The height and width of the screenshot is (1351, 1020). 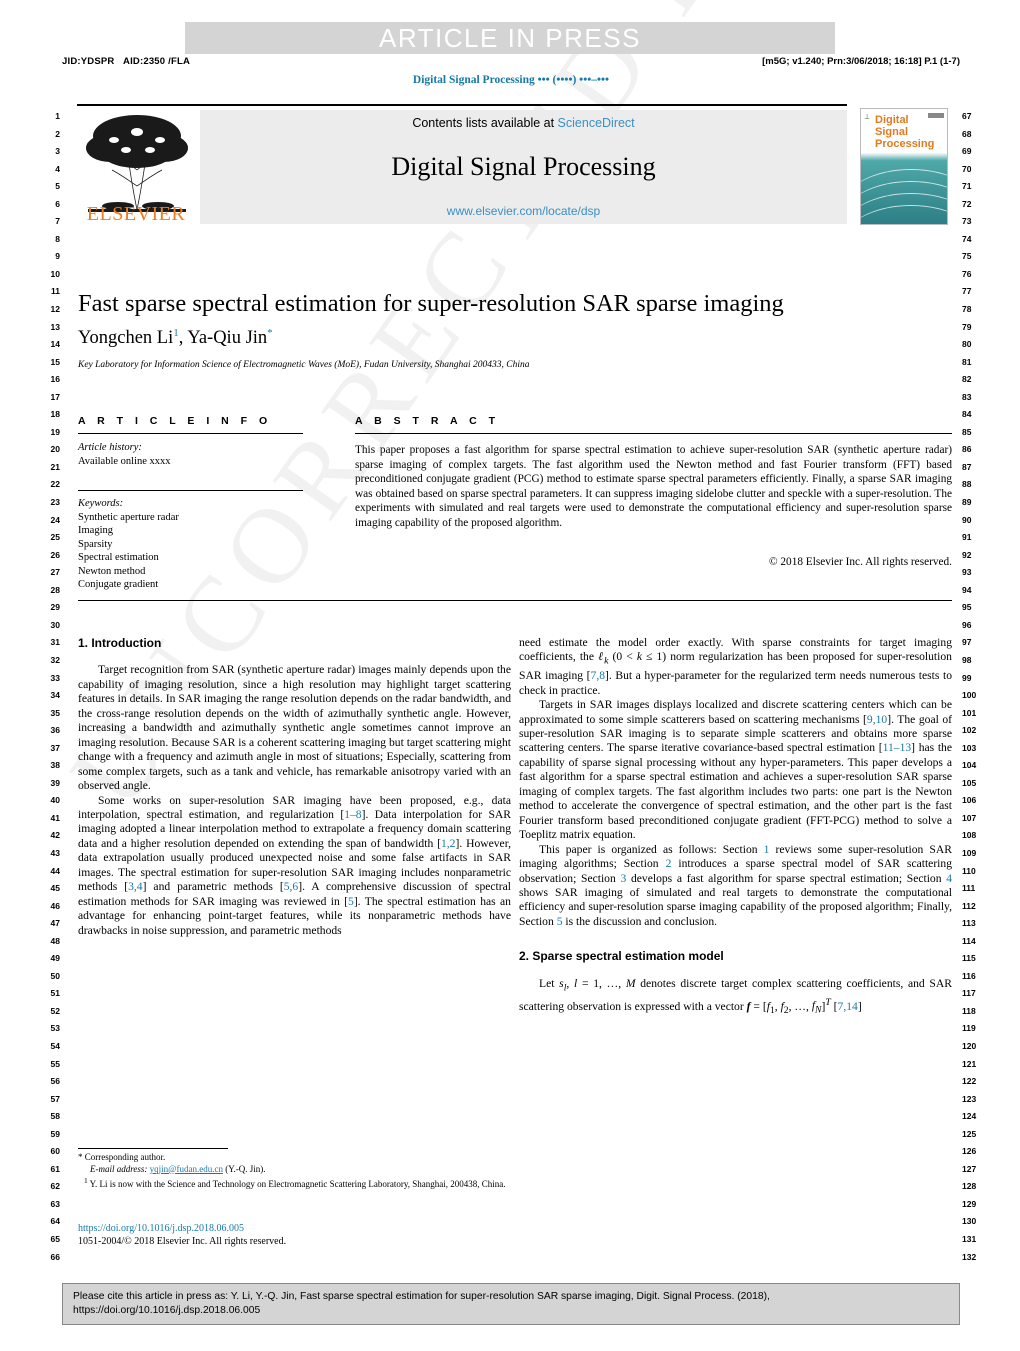 What do you see at coordinates (967, 537) in the screenshot?
I see `line-number: 91` at bounding box center [967, 537].